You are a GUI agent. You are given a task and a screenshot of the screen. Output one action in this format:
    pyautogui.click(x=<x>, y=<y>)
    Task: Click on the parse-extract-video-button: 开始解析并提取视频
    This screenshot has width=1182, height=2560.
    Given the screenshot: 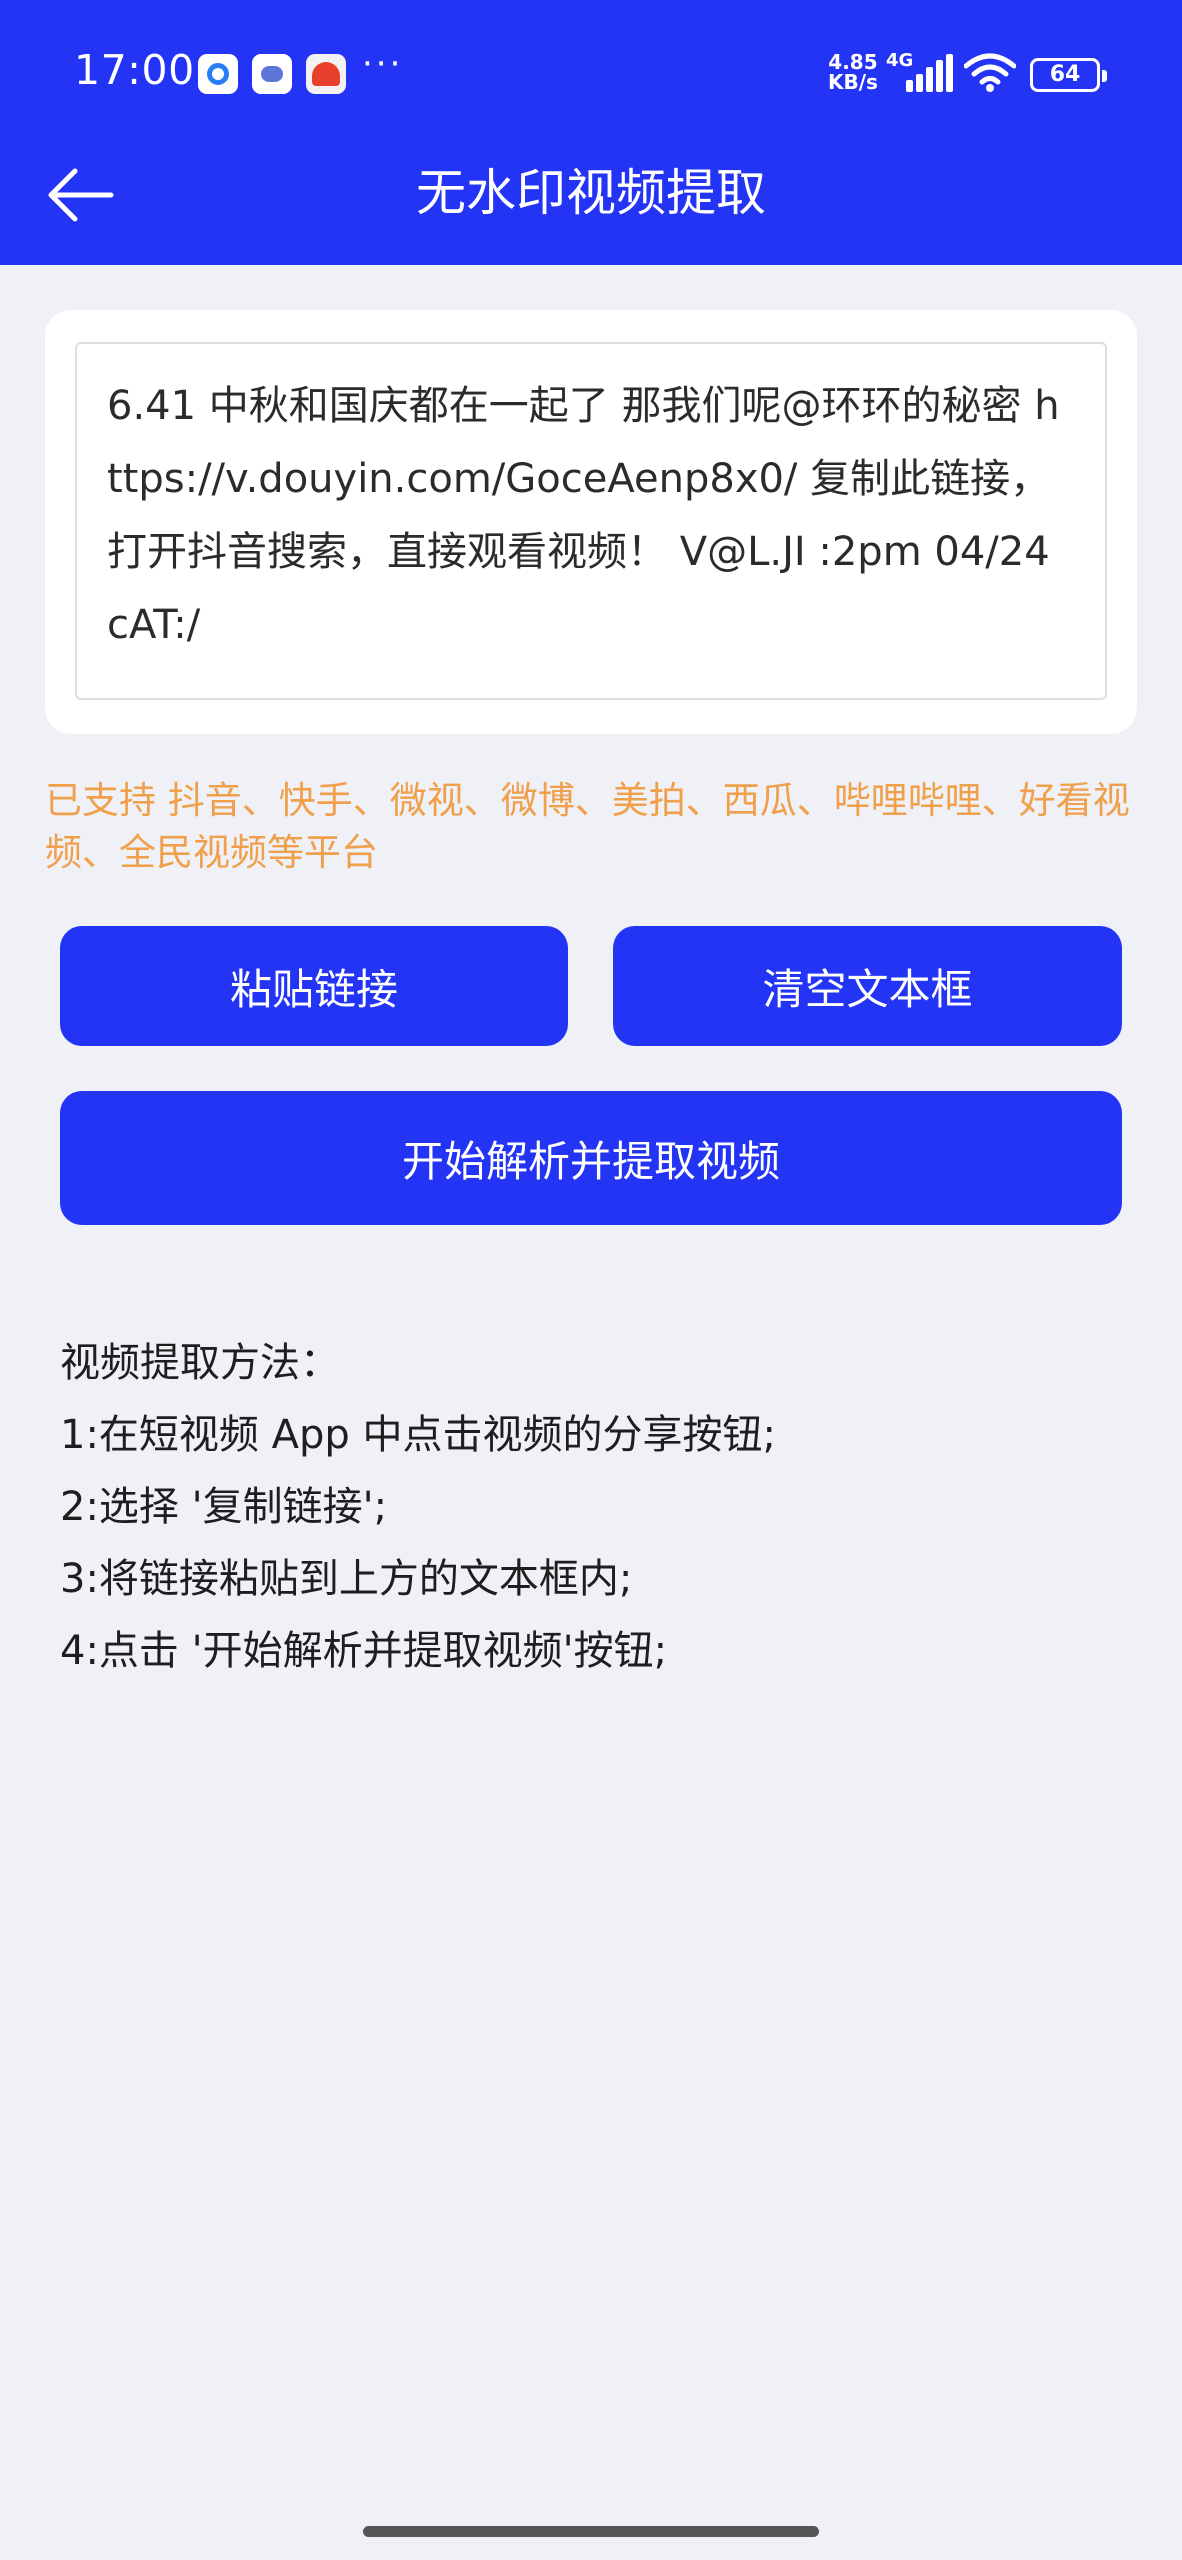 What is the action you would take?
    pyautogui.click(x=591, y=1158)
    